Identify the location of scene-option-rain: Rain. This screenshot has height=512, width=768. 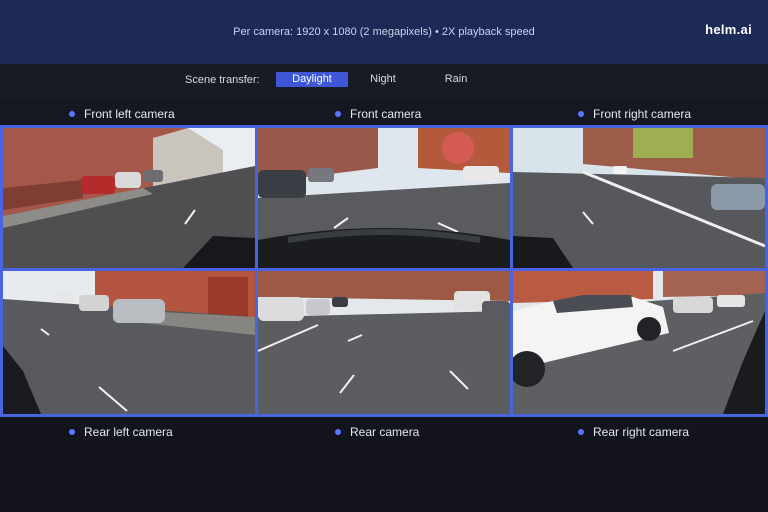
(456, 79).